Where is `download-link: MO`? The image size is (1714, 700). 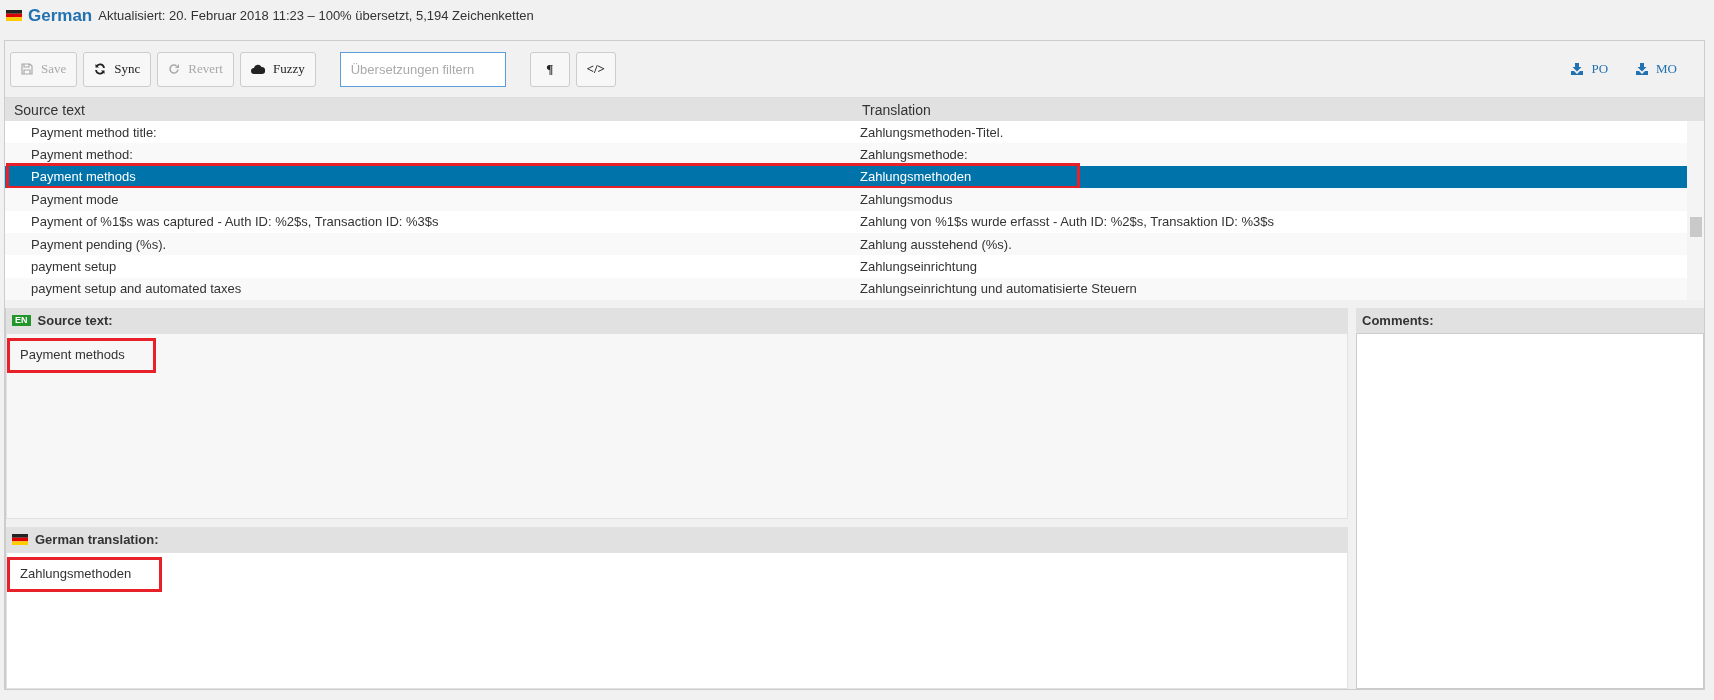 download-link: MO is located at coordinates (1656, 69).